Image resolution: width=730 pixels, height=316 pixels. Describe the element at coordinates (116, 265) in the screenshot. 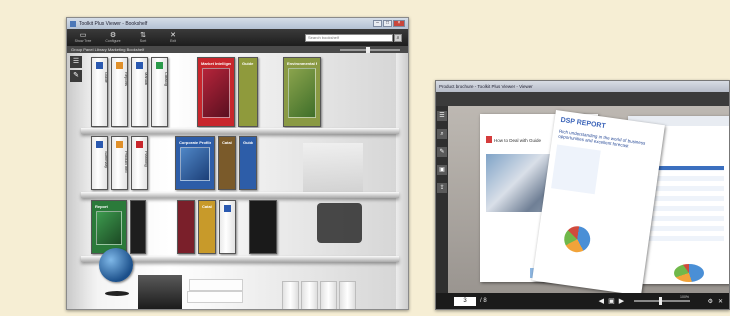

I see `globe` at that location.